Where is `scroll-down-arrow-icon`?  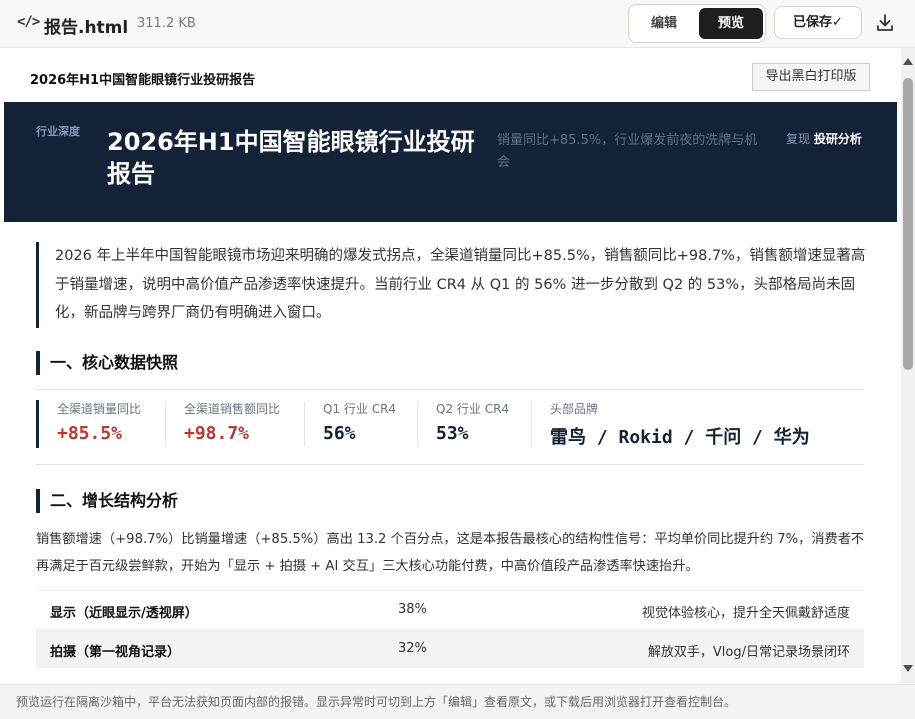 scroll-down-arrow-icon is located at coordinates (908, 668).